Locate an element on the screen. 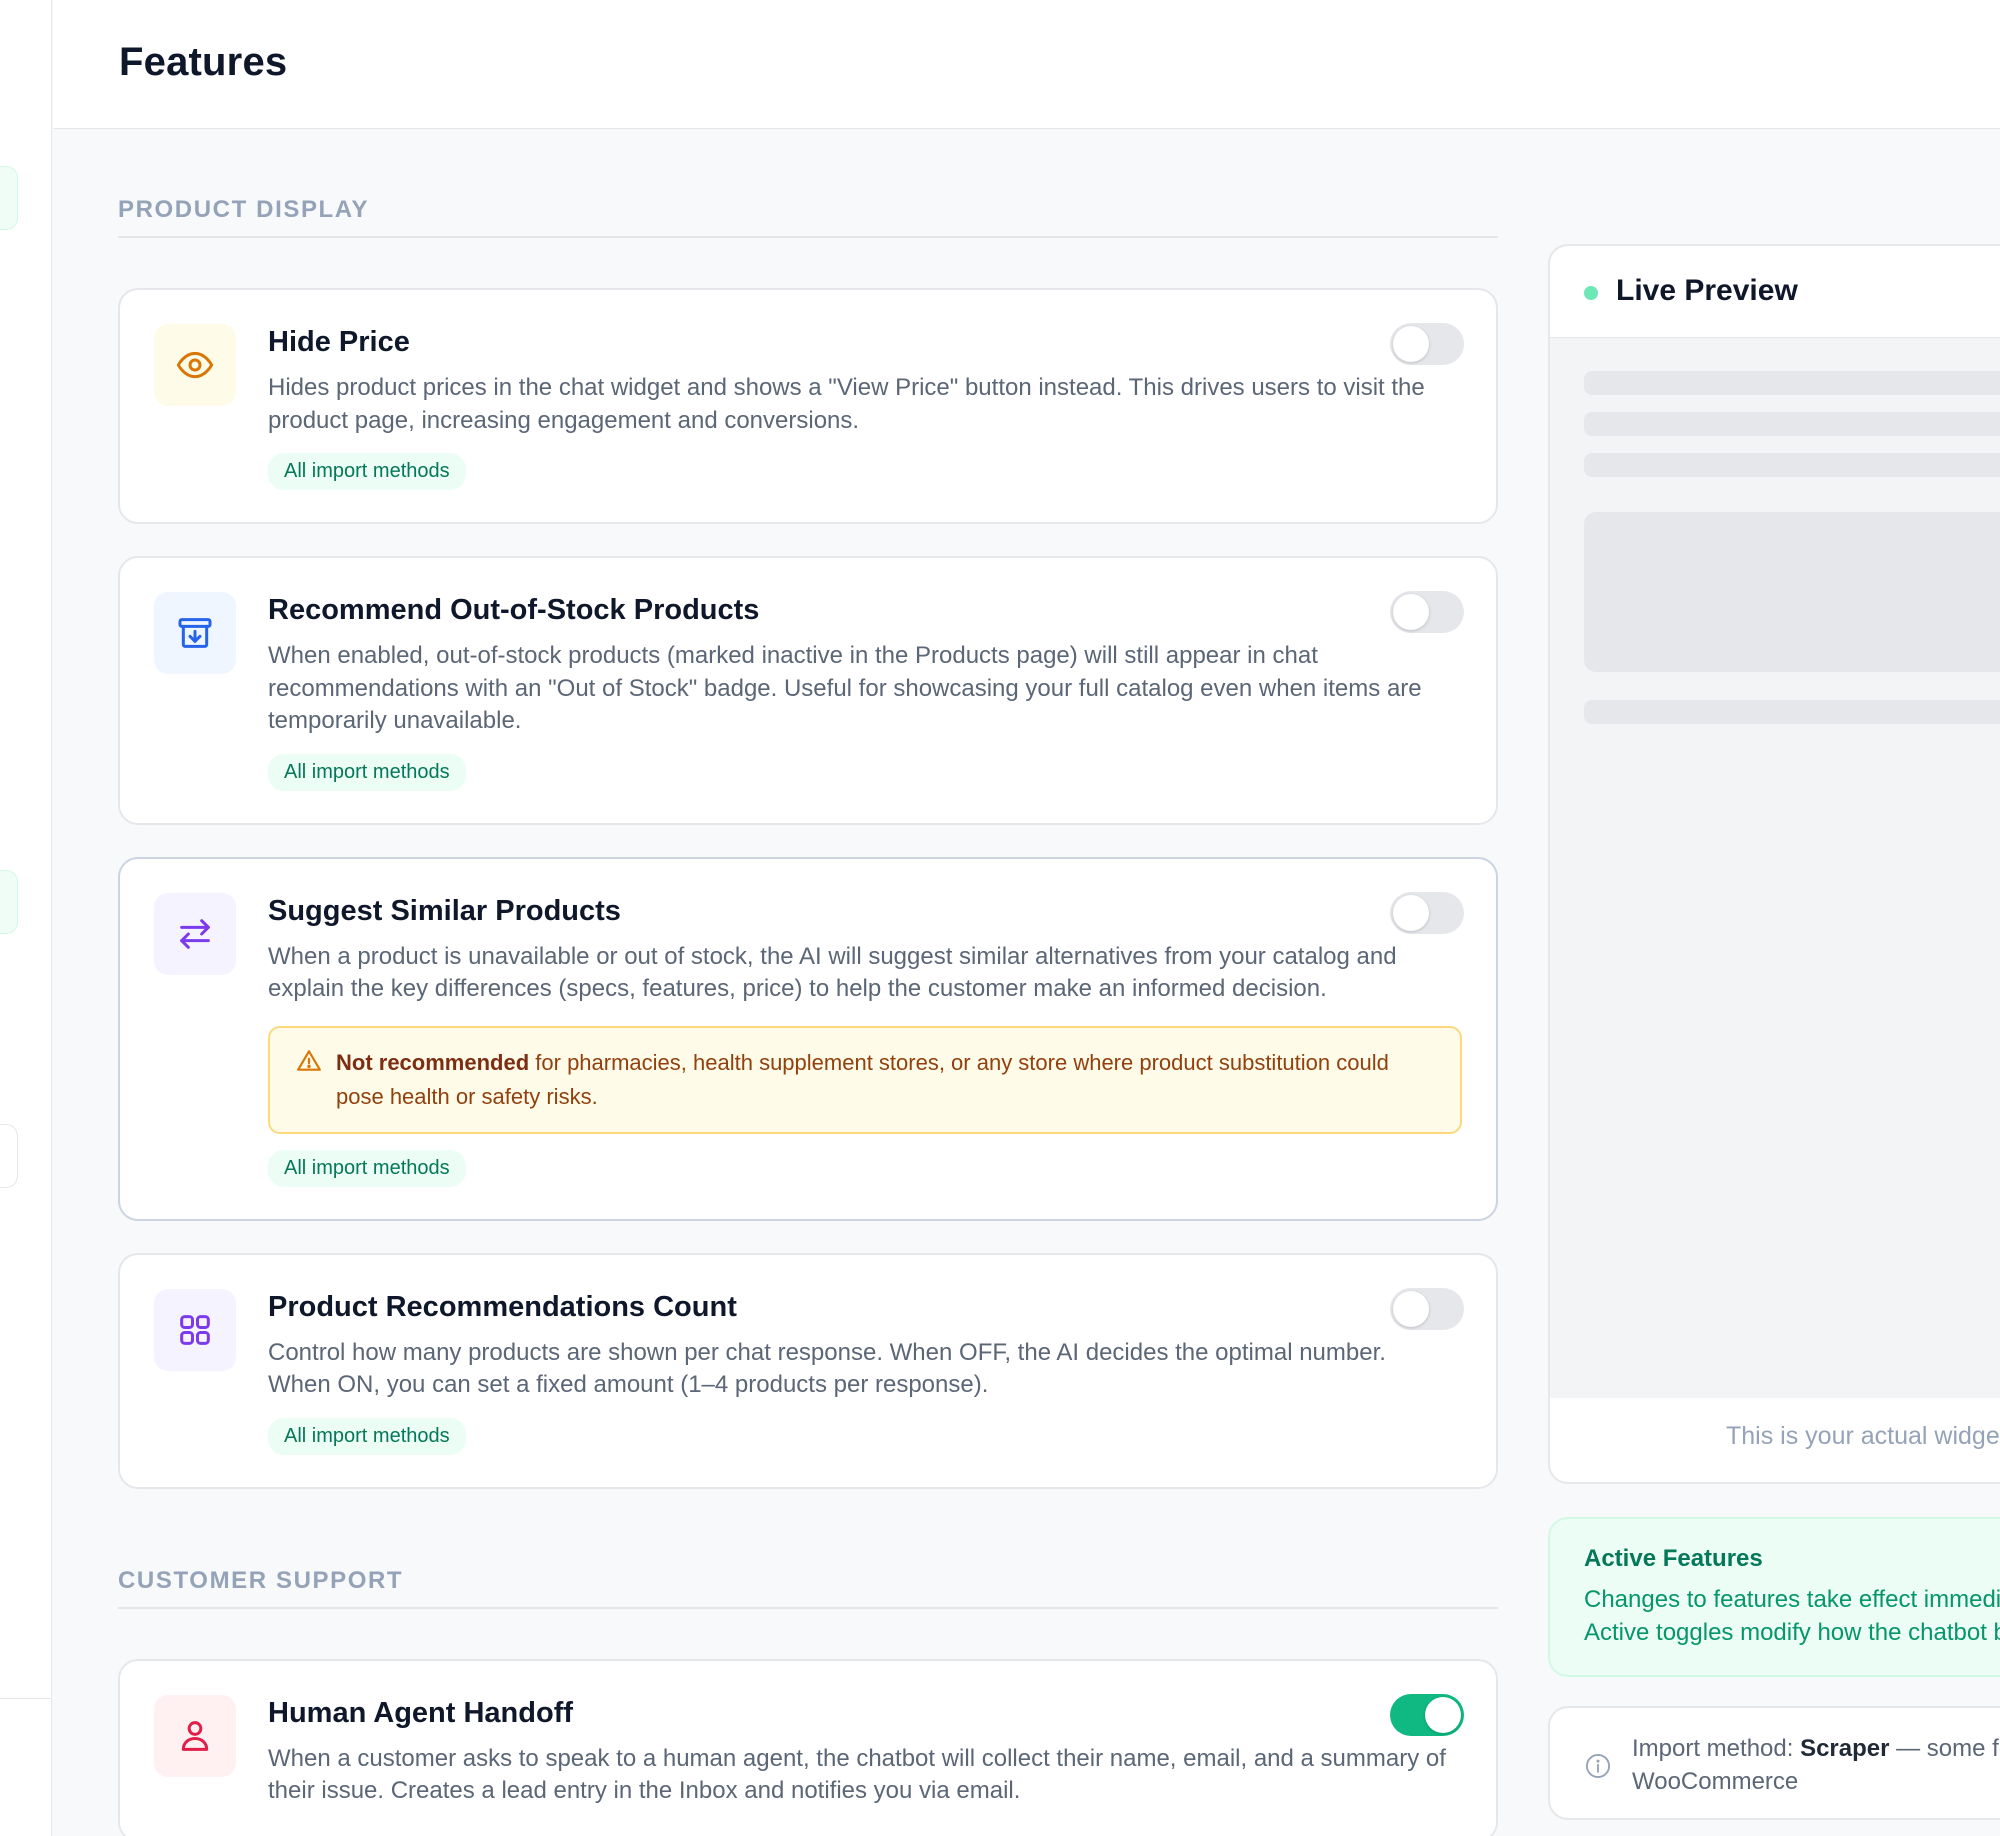 This screenshot has height=1836, width=2000. out-of-stock-toggle is located at coordinates (1427, 612).